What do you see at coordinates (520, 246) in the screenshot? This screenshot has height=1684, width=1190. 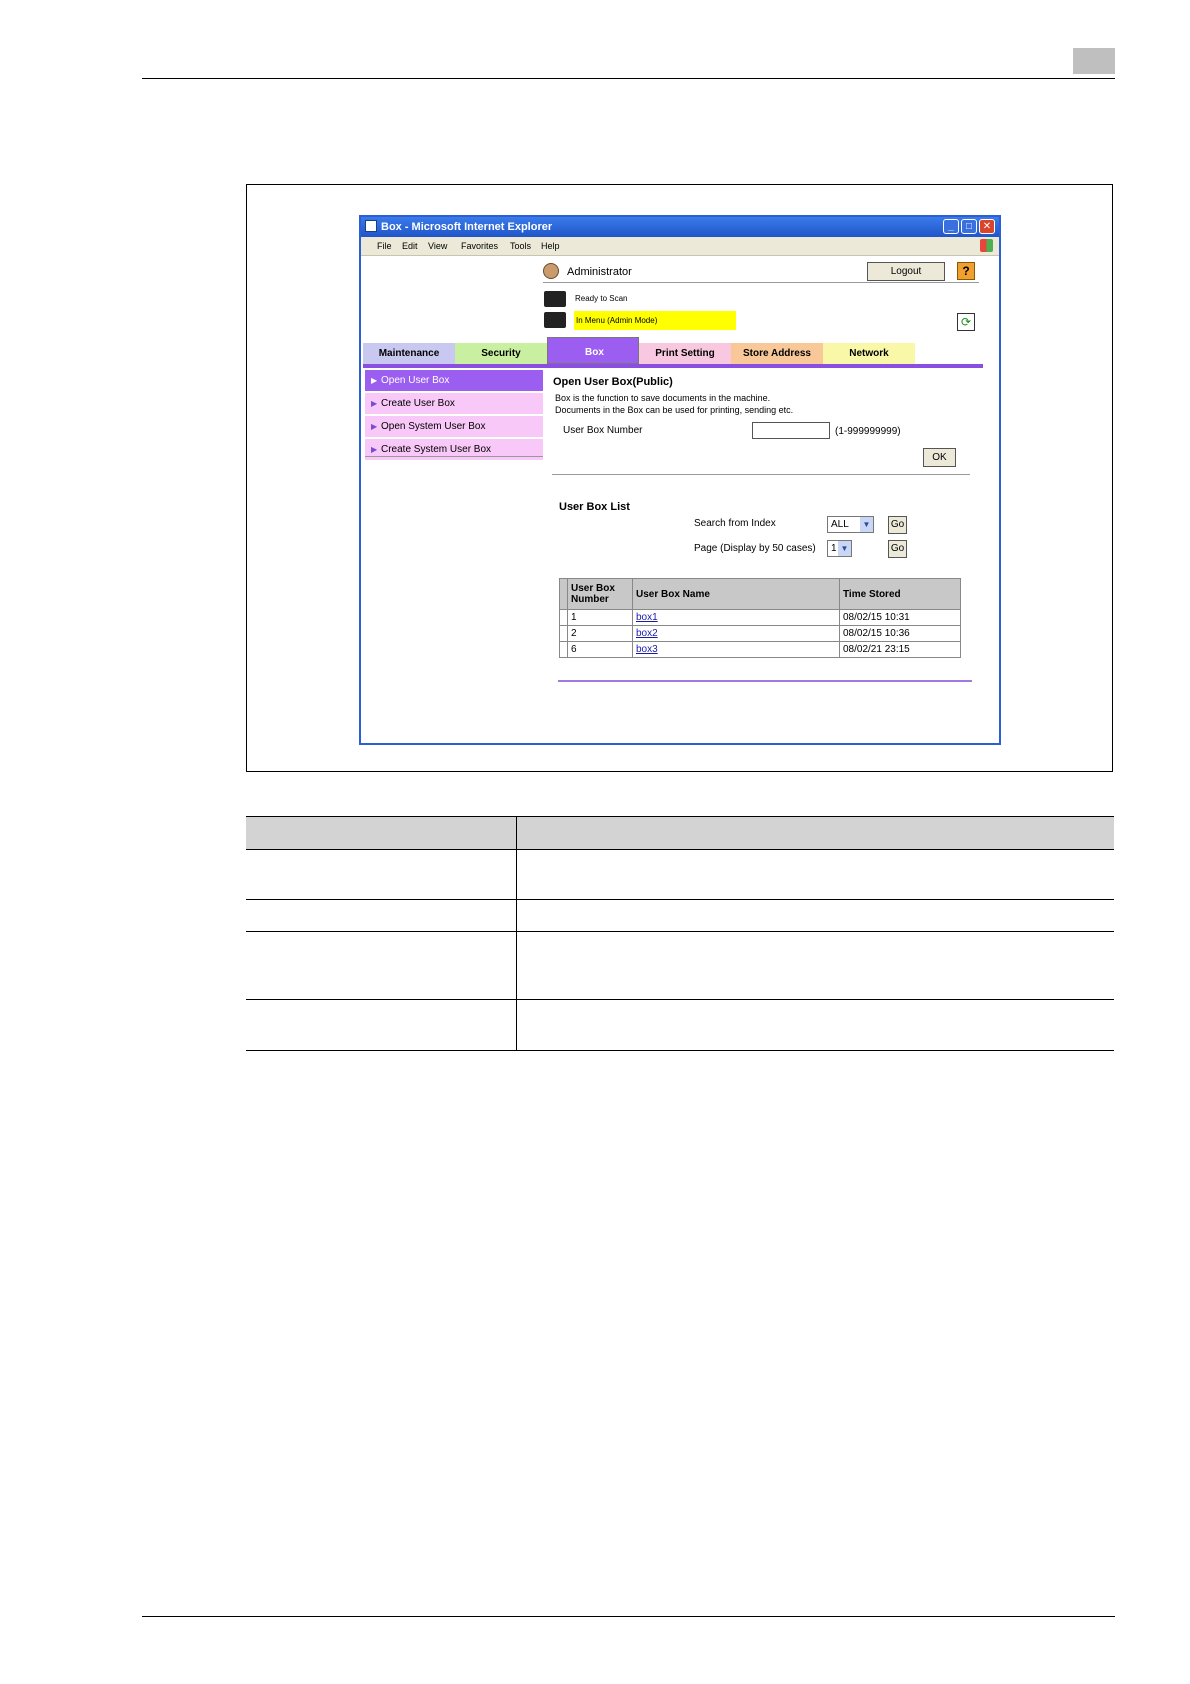 I see `menu-tools: Tools` at bounding box center [520, 246].